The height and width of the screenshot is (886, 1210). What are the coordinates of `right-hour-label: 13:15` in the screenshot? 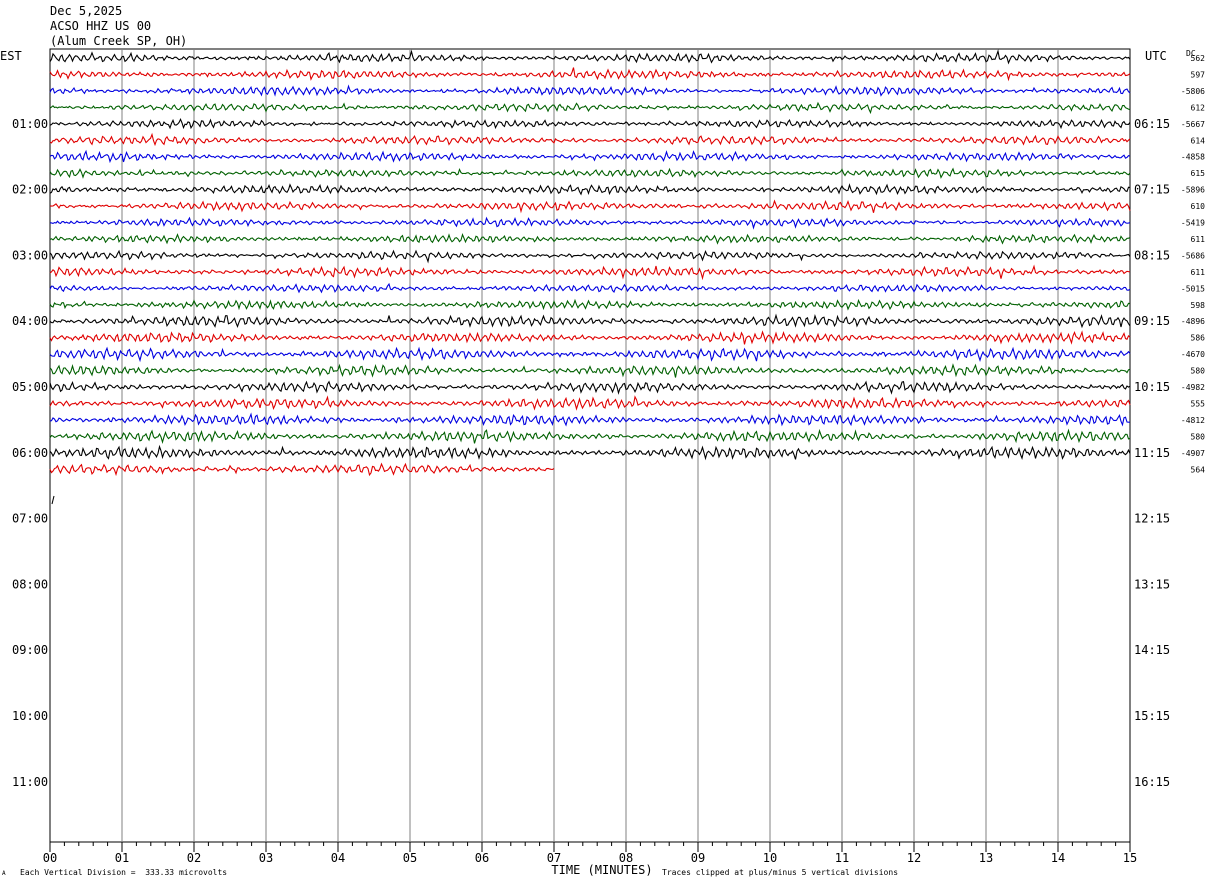 It's located at (1152, 584).